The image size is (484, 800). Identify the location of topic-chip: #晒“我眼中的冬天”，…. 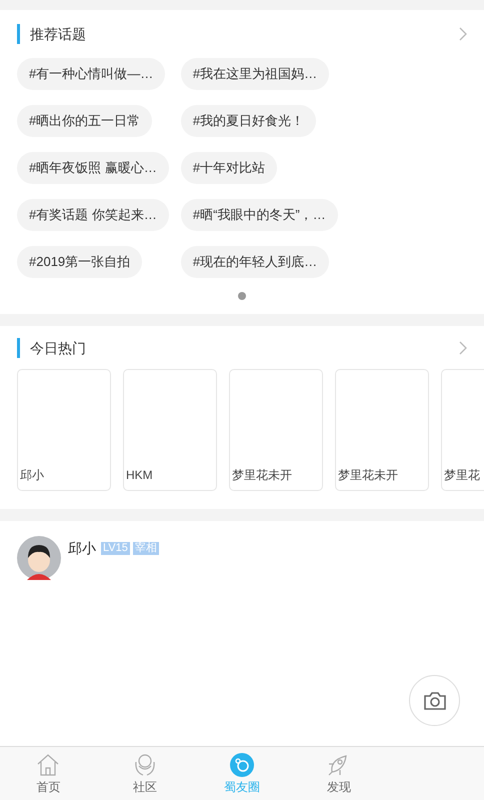
(259, 215).